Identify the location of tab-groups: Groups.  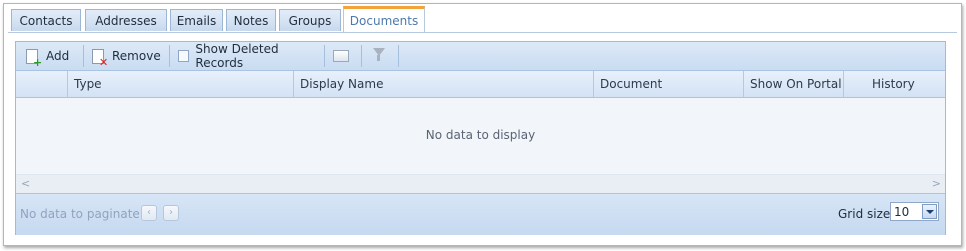
(310, 20).